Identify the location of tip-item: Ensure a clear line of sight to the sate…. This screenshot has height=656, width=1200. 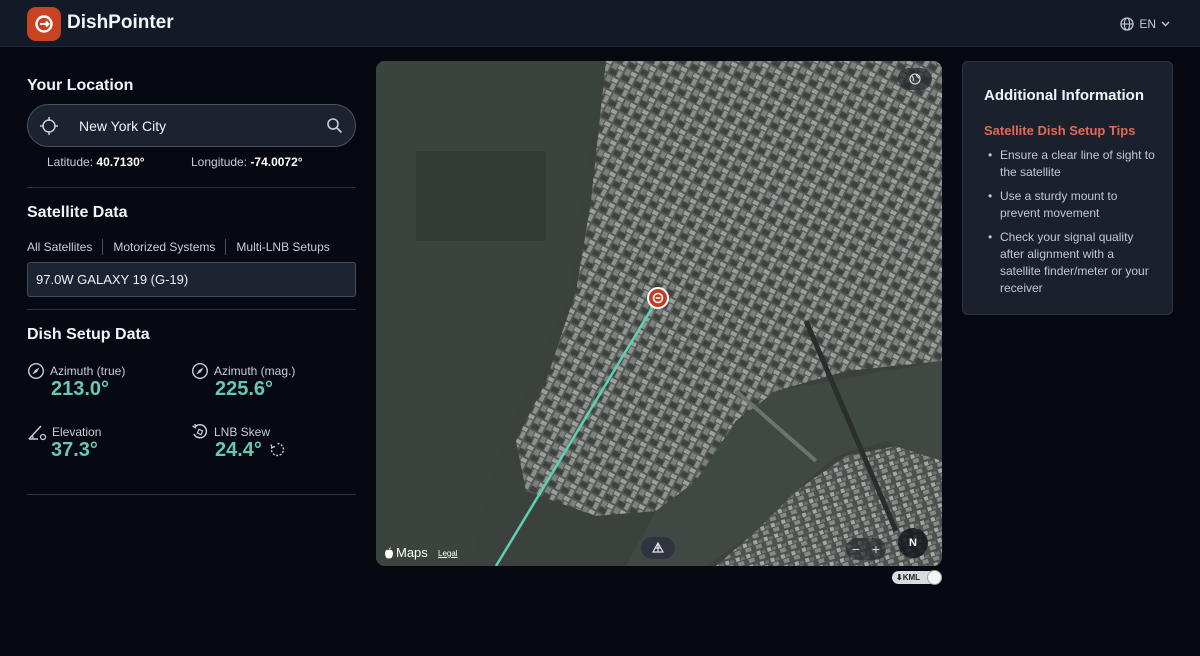
(1073, 164).